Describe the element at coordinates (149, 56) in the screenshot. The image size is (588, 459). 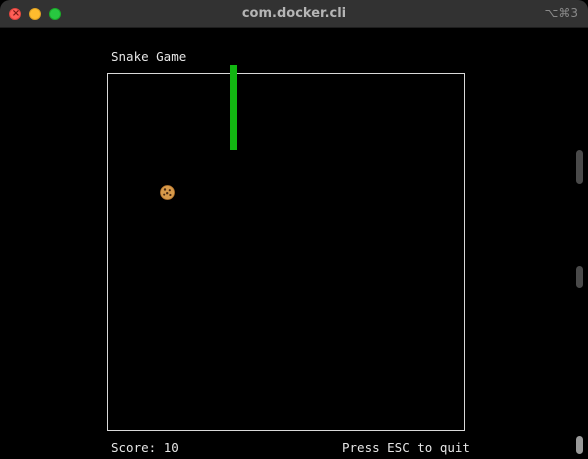
I see `game-title: Snake Game` at that location.